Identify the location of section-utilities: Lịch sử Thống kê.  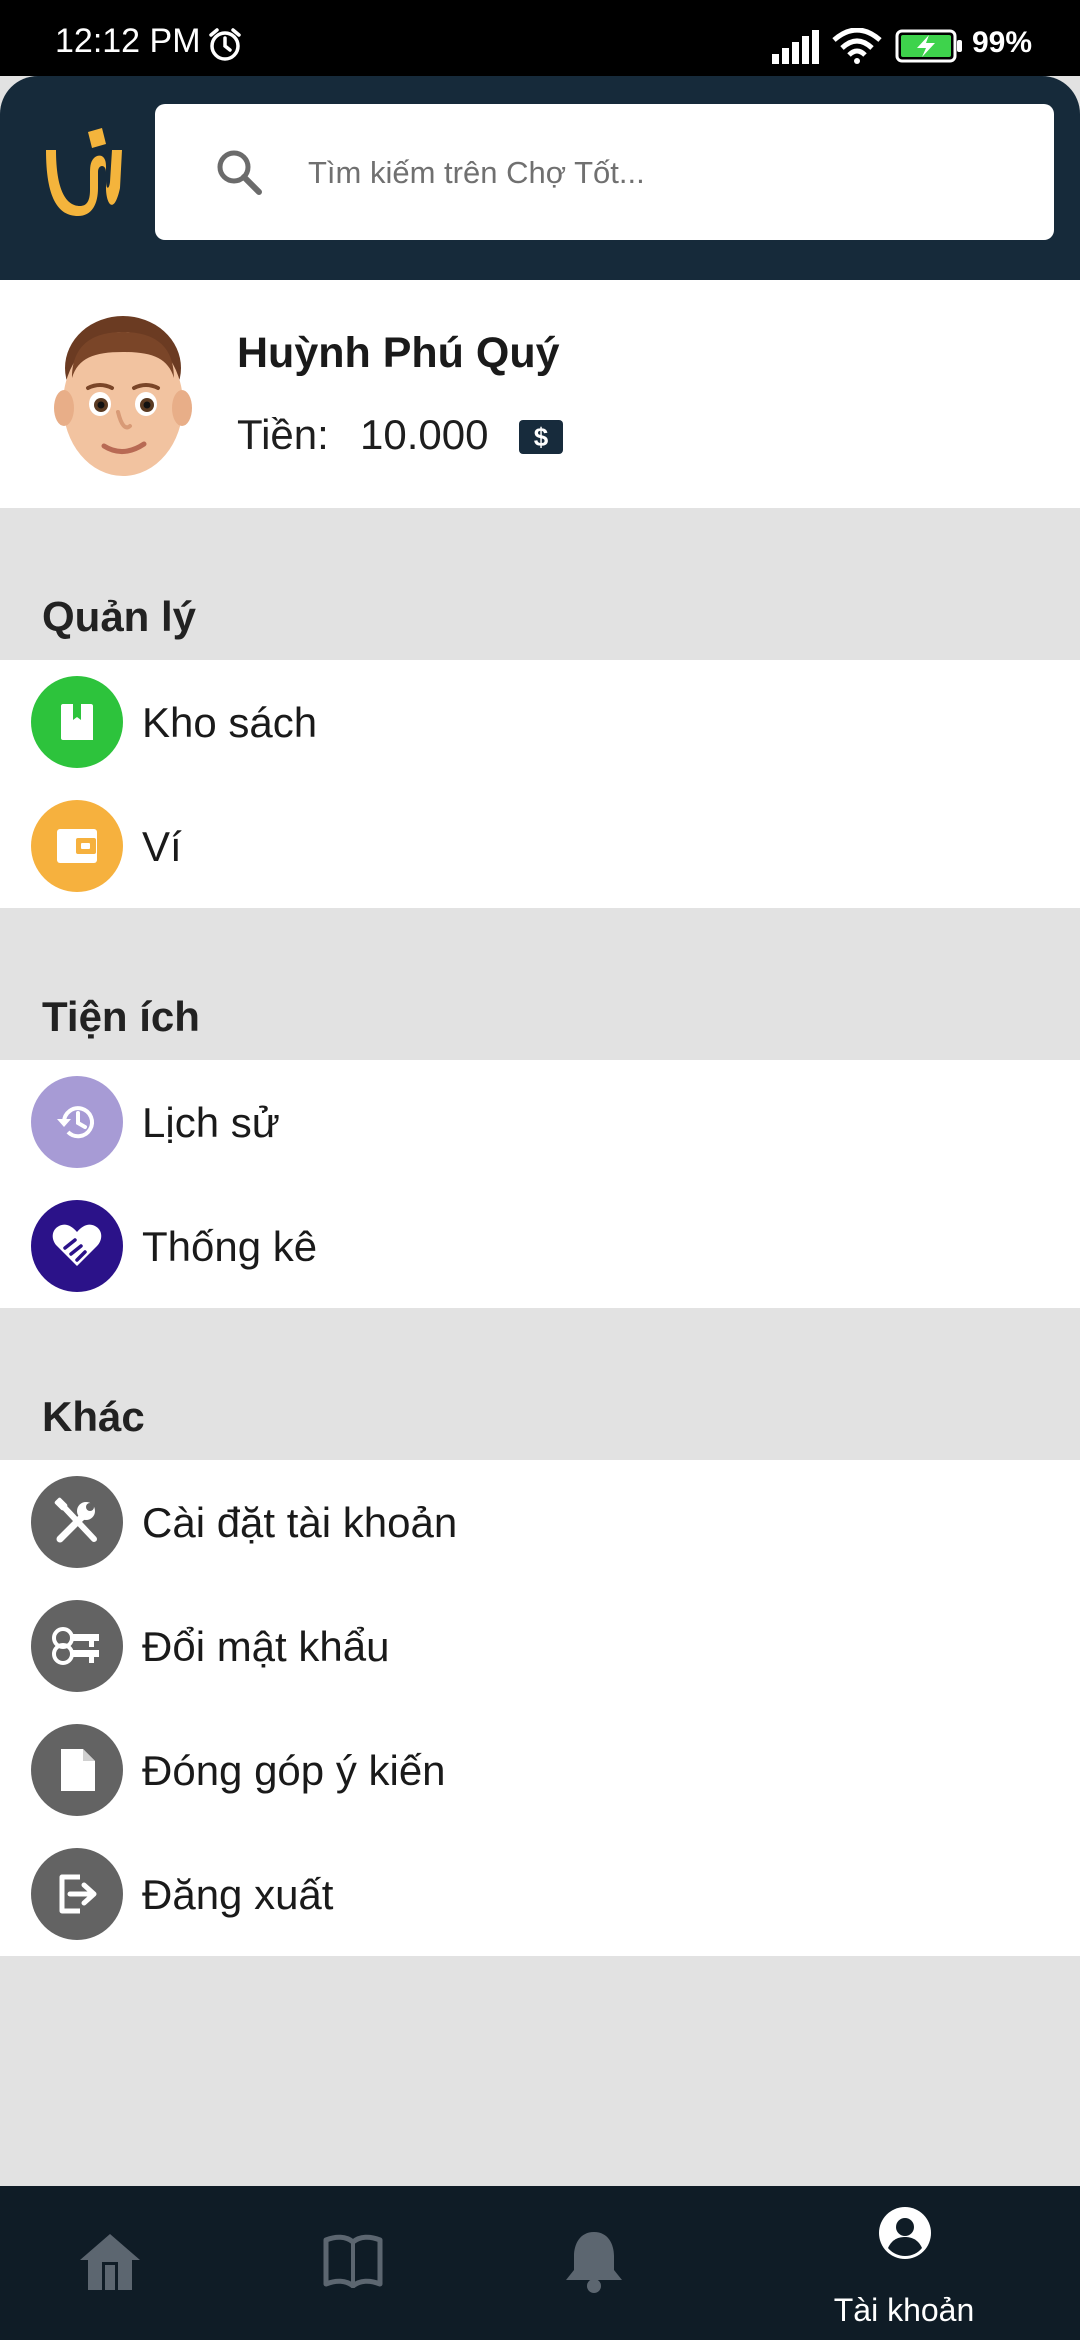
(540, 1184).